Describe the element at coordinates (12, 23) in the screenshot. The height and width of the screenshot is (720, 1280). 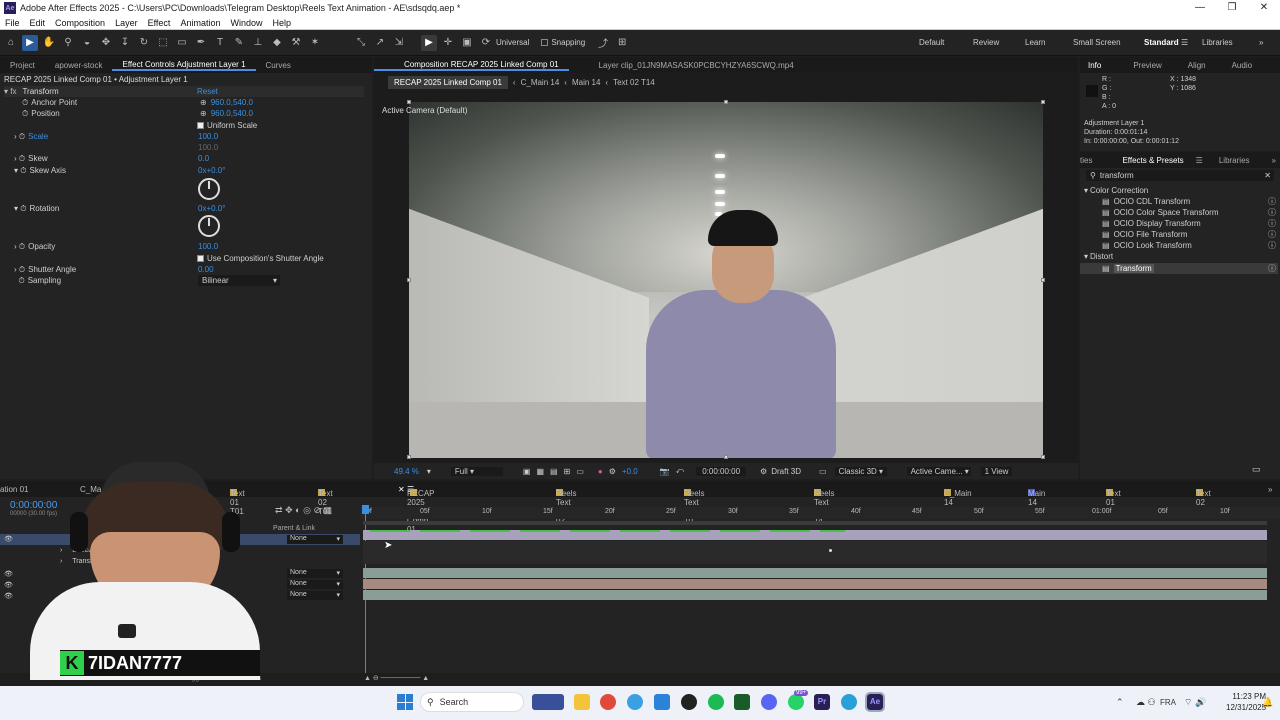
I see `menu-file: File` at that location.